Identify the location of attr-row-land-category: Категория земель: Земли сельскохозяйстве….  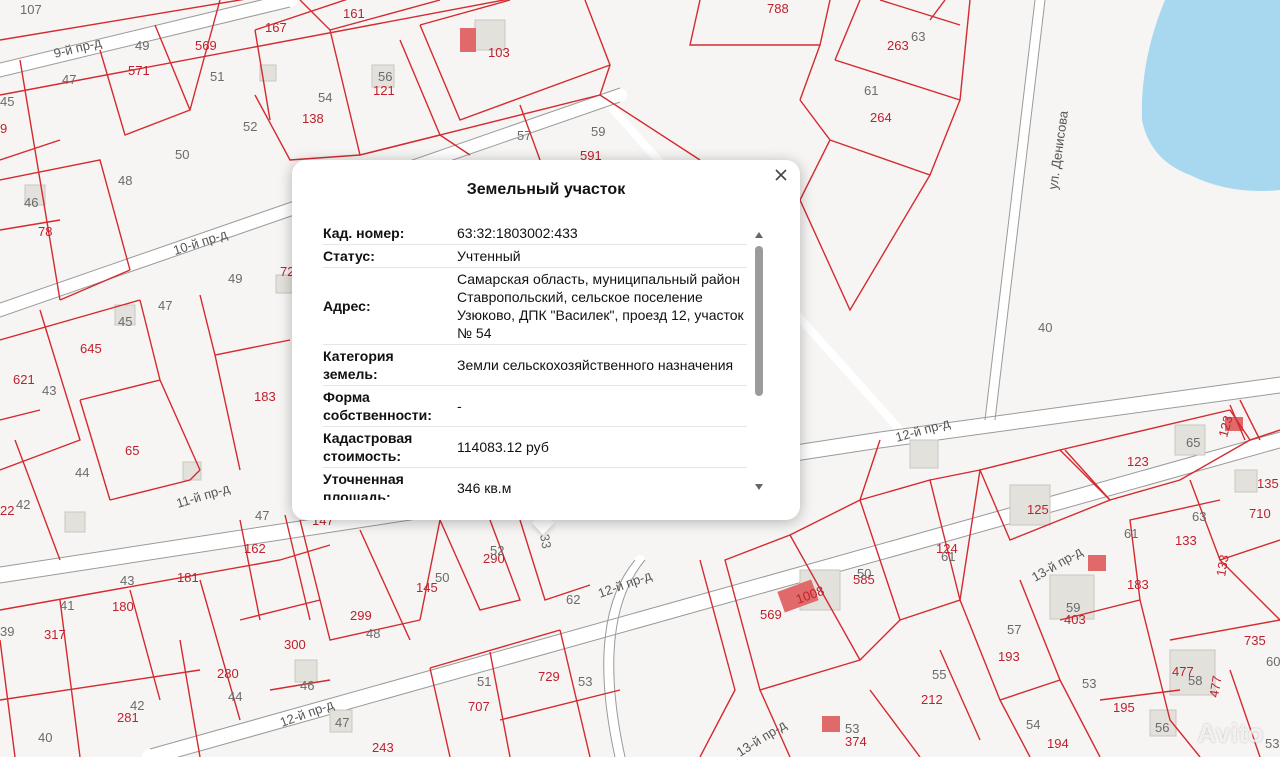
(535, 365).